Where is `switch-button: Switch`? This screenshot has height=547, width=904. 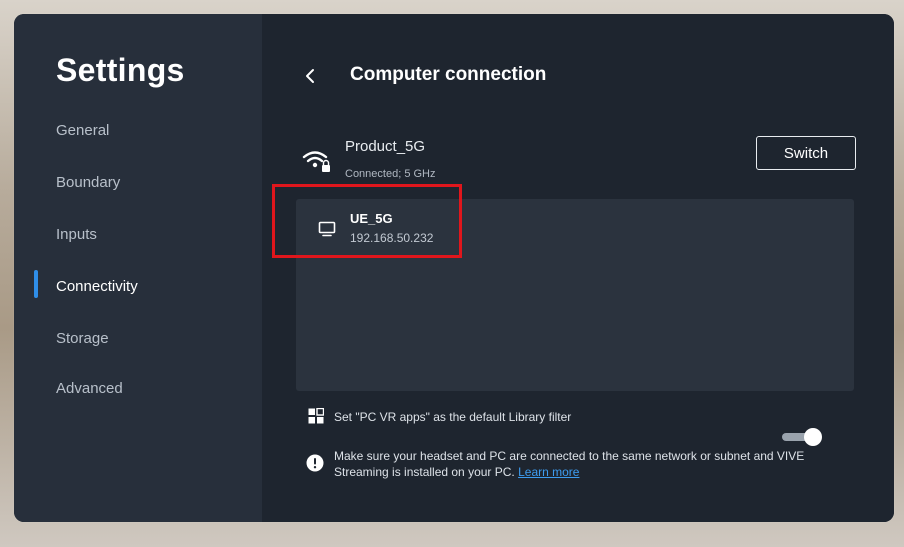 switch-button: Switch is located at coordinates (806, 153).